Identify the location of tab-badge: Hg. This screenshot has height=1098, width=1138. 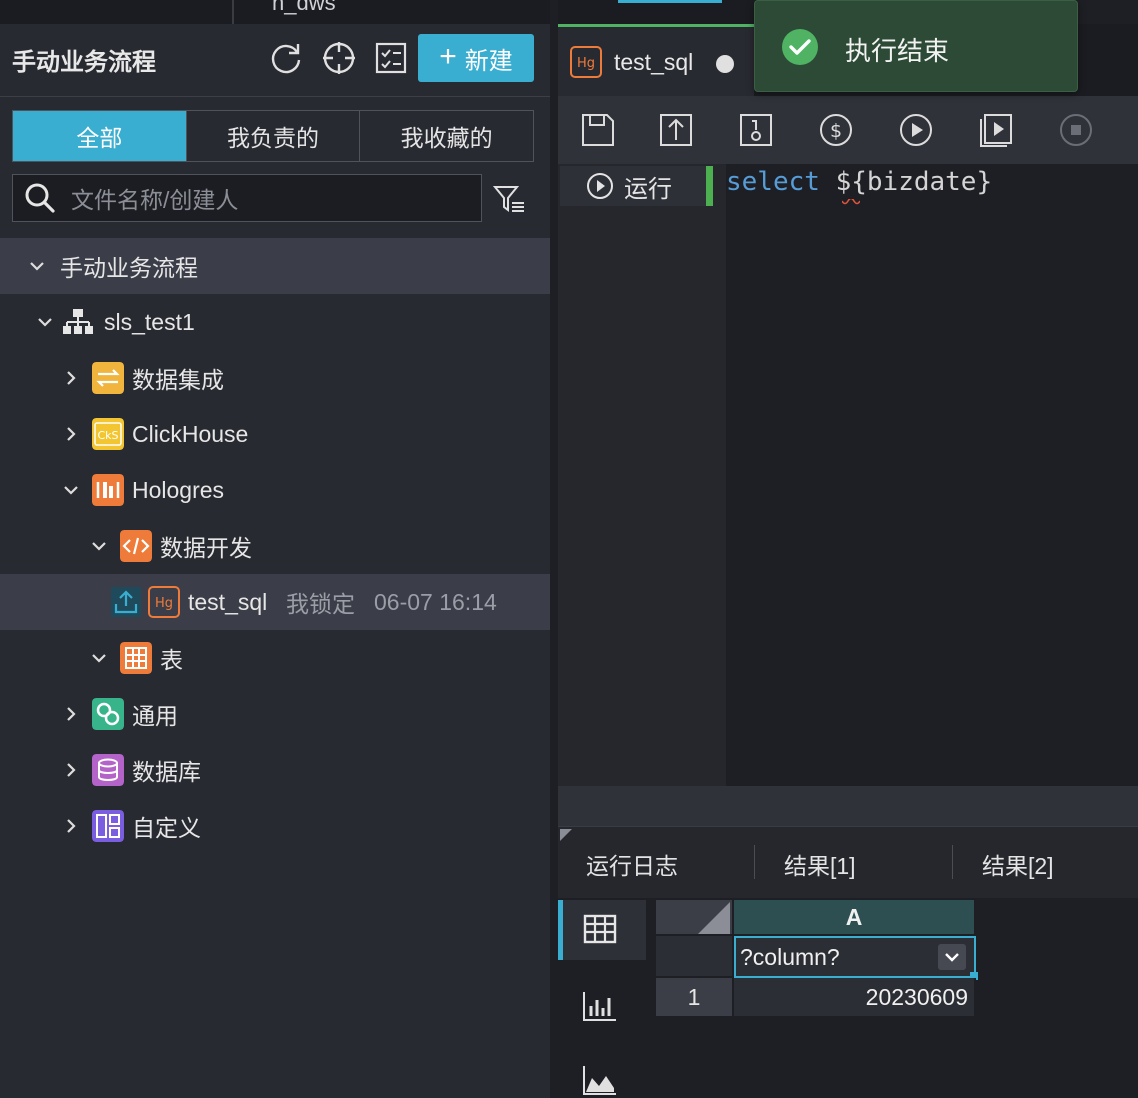
(586, 63).